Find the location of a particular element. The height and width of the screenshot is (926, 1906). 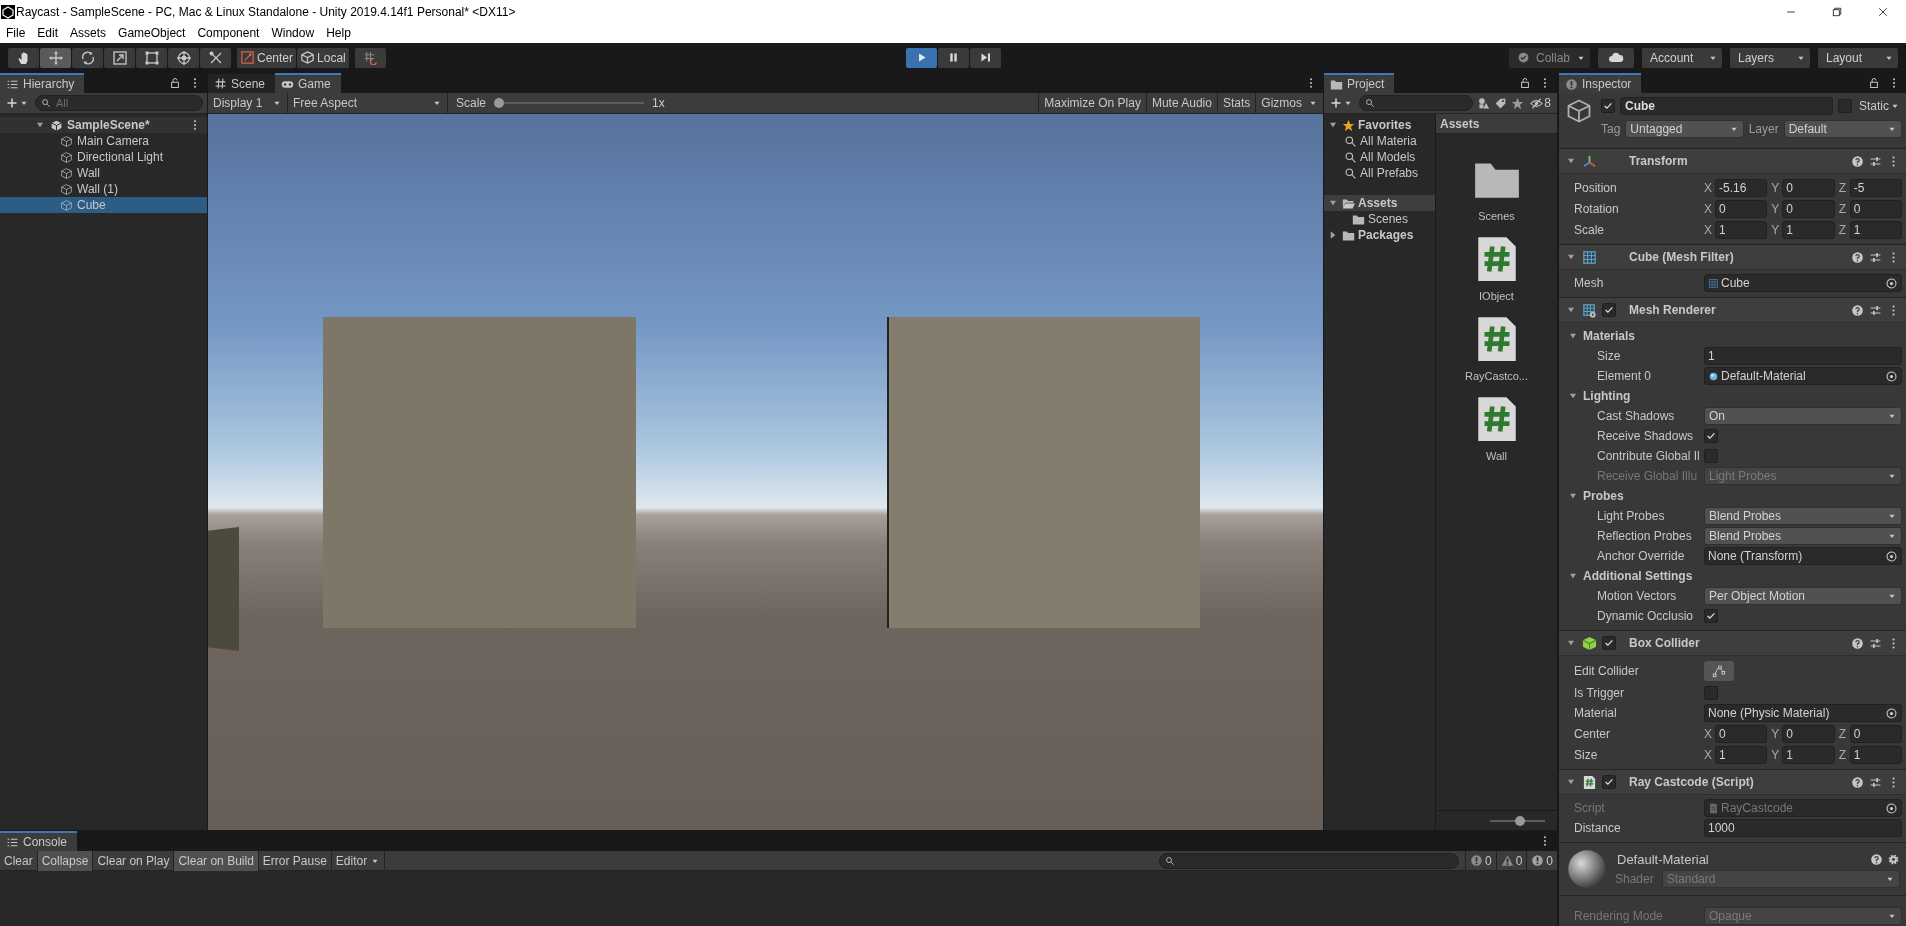

cloud-button is located at coordinates (1616, 57).